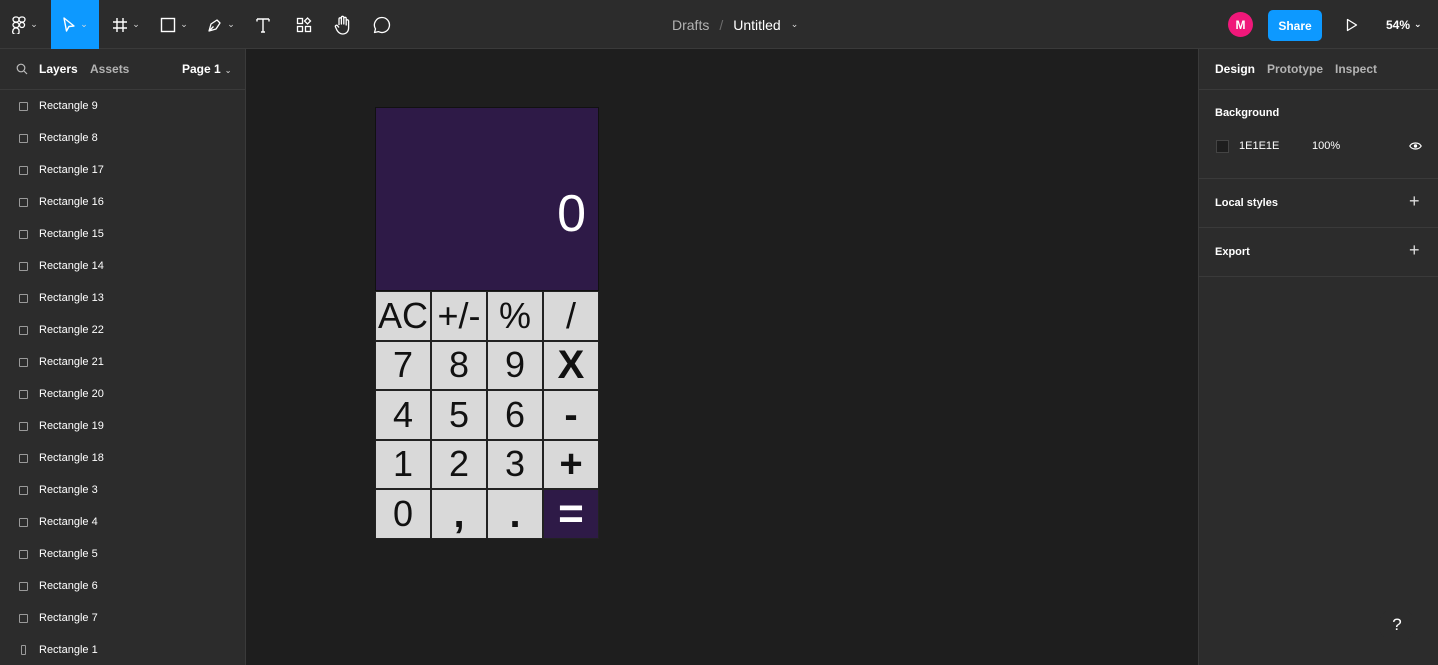  I want to click on shape-tool-button: ⌄, so click(174, 24).